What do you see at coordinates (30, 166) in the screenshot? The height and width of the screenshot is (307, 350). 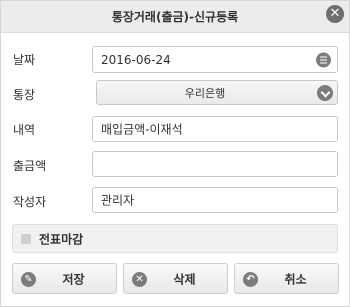 I see `amount-label: 출금액` at bounding box center [30, 166].